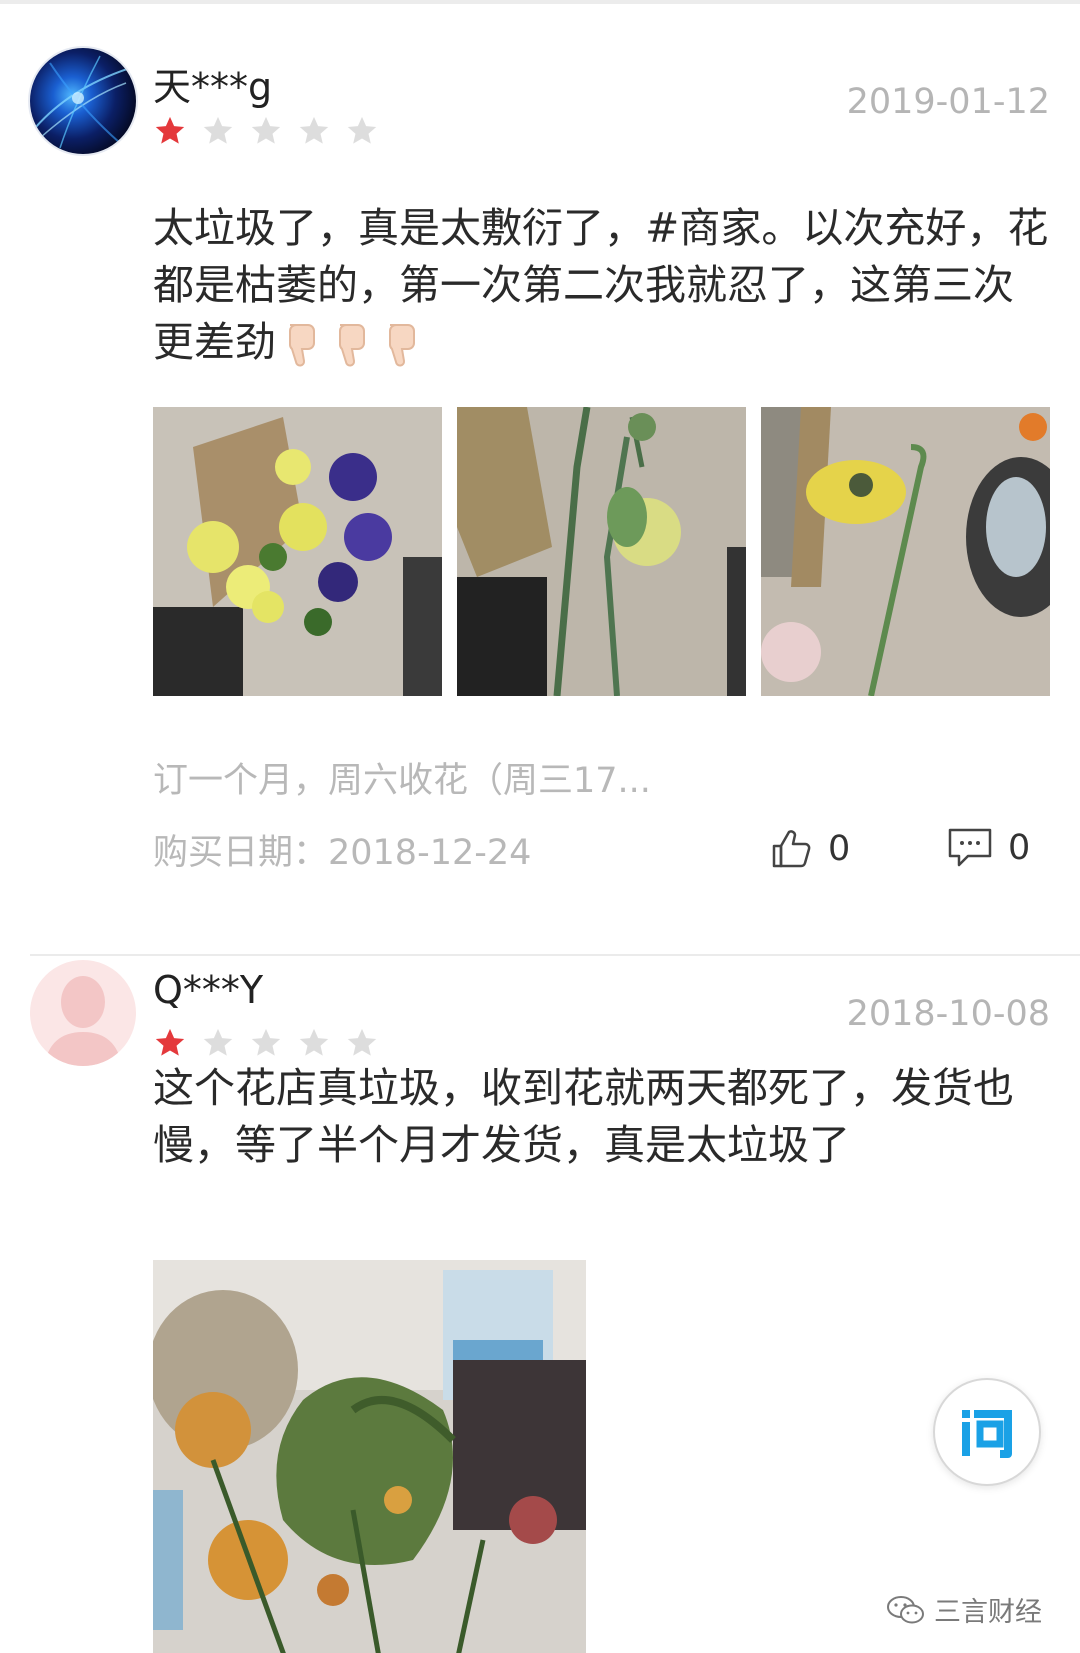  Describe the element at coordinates (540, 2) in the screenshot. I see `top-divider` at that location.